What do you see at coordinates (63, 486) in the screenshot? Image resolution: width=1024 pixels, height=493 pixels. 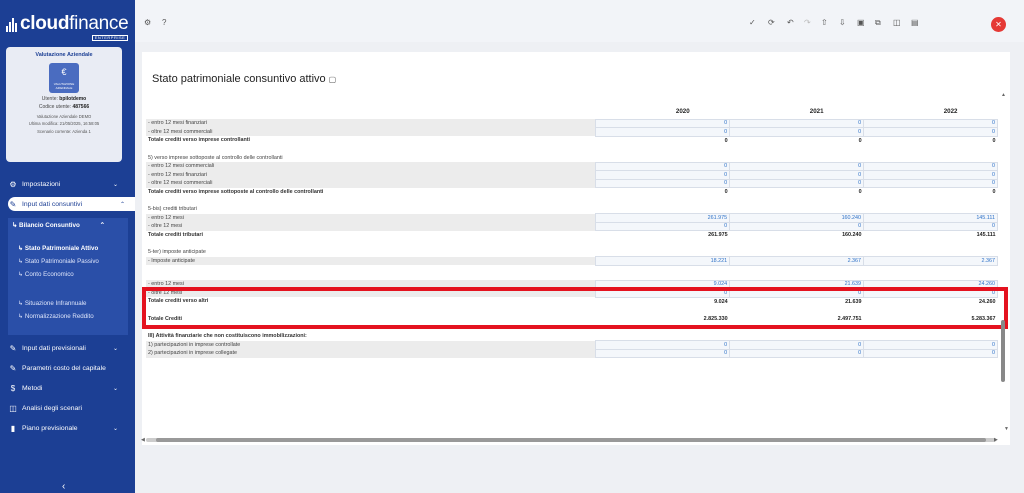 I see `collapse-sidebar-icon: ‹` at bounding box center [63, 486].